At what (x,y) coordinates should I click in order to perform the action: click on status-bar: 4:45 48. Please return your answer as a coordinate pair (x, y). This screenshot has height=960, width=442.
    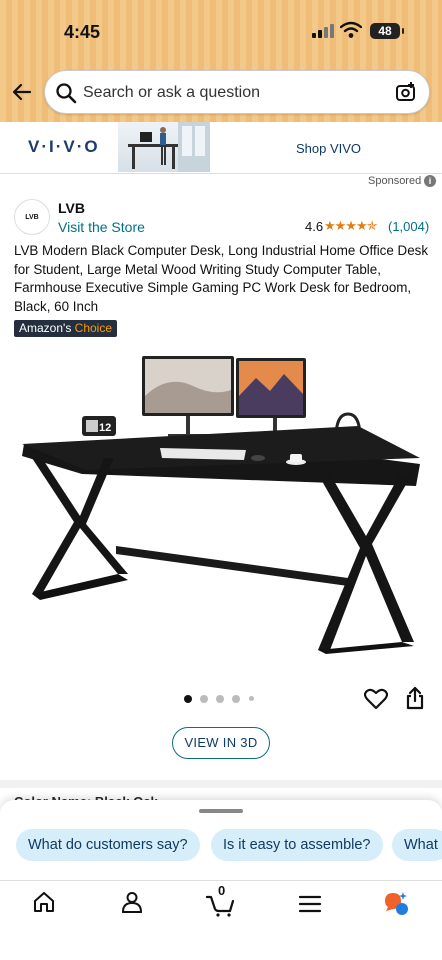
    Looking at the image, I should click on (221, 31).